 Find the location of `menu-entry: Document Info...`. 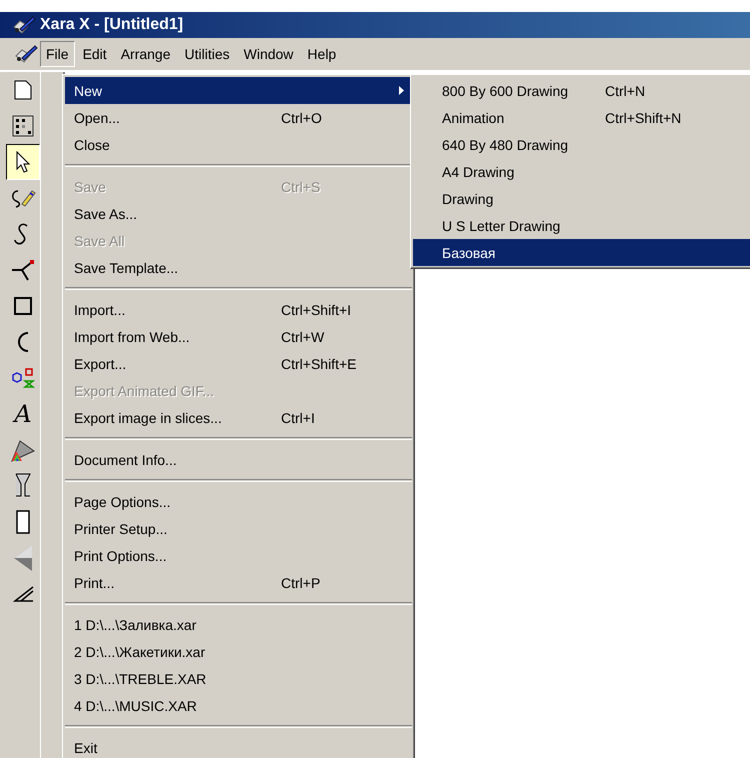

menu-entry: Document Info... is located at coordinates (238, 459).